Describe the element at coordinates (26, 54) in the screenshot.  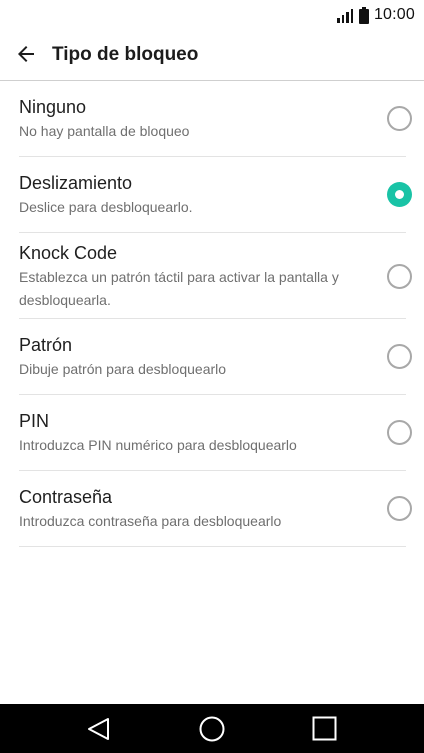
I see `arrow-back-icon` at that location.